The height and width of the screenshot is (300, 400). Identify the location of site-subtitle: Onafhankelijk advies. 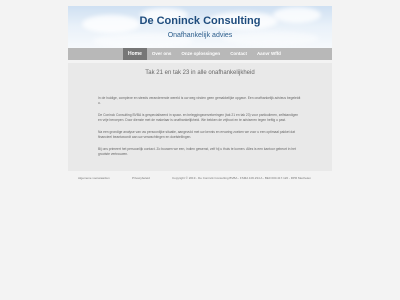
(200, 35).